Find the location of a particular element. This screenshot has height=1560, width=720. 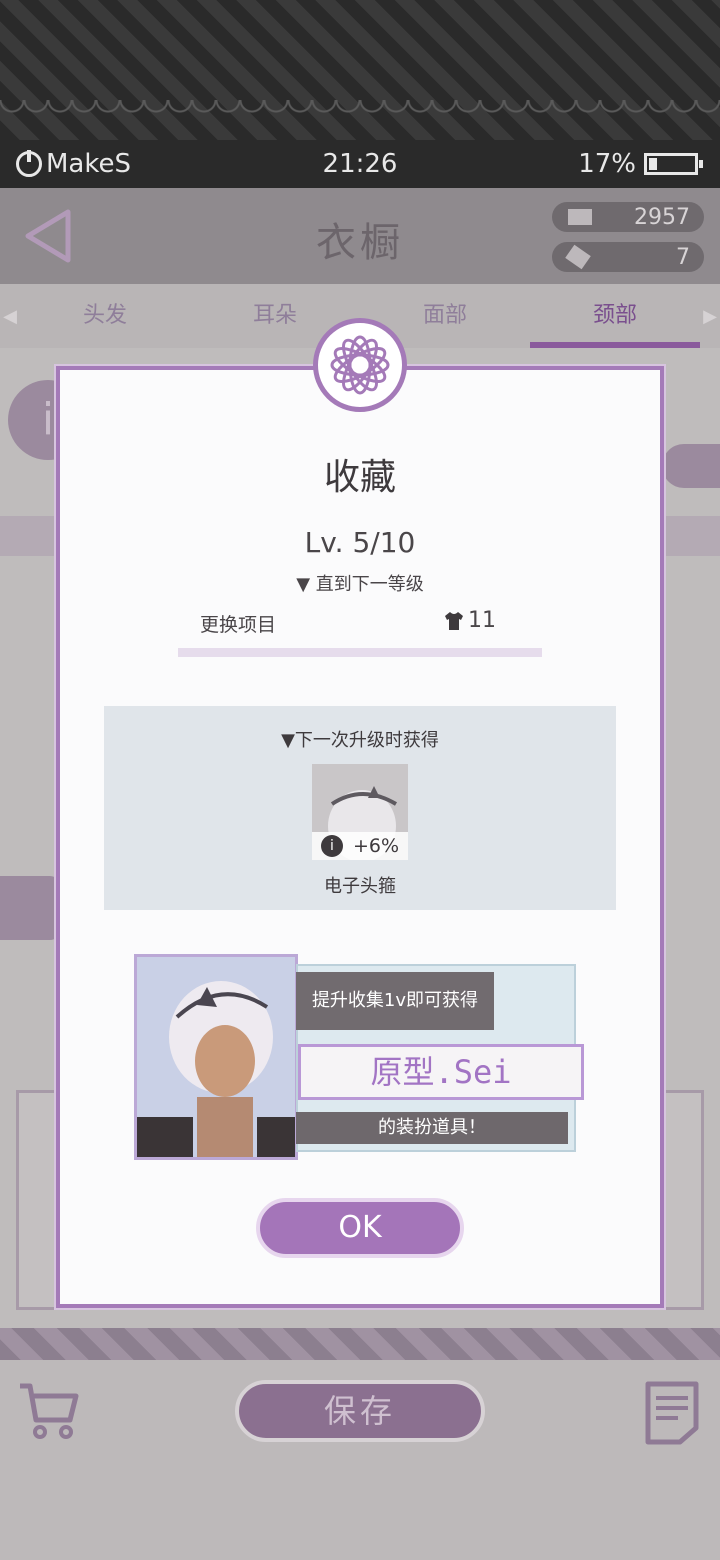

items-needed-count: 11 is located at coordinates (482, 620).